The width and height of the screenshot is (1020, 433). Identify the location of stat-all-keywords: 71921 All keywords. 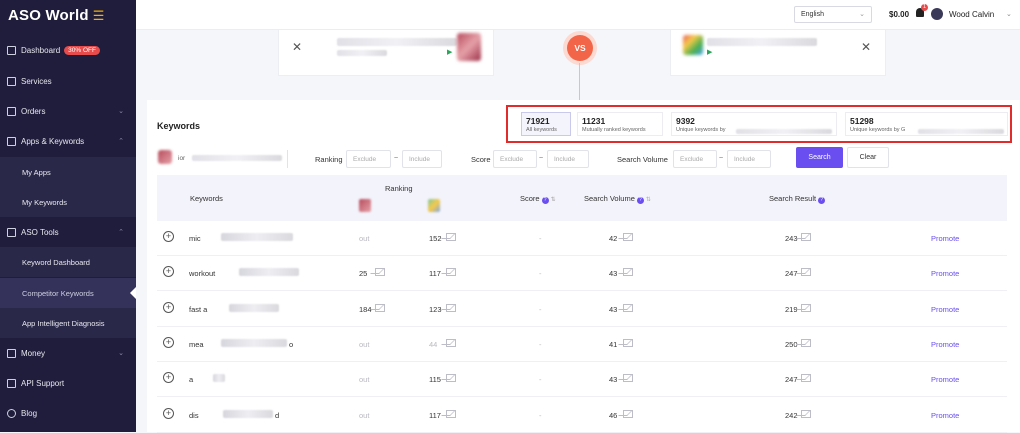
(546, 124).